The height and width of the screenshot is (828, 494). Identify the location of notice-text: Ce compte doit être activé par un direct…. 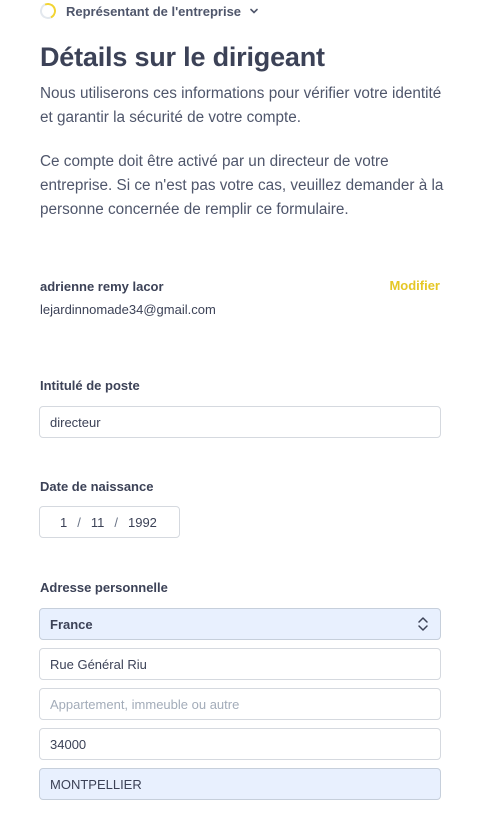
(242, 185).